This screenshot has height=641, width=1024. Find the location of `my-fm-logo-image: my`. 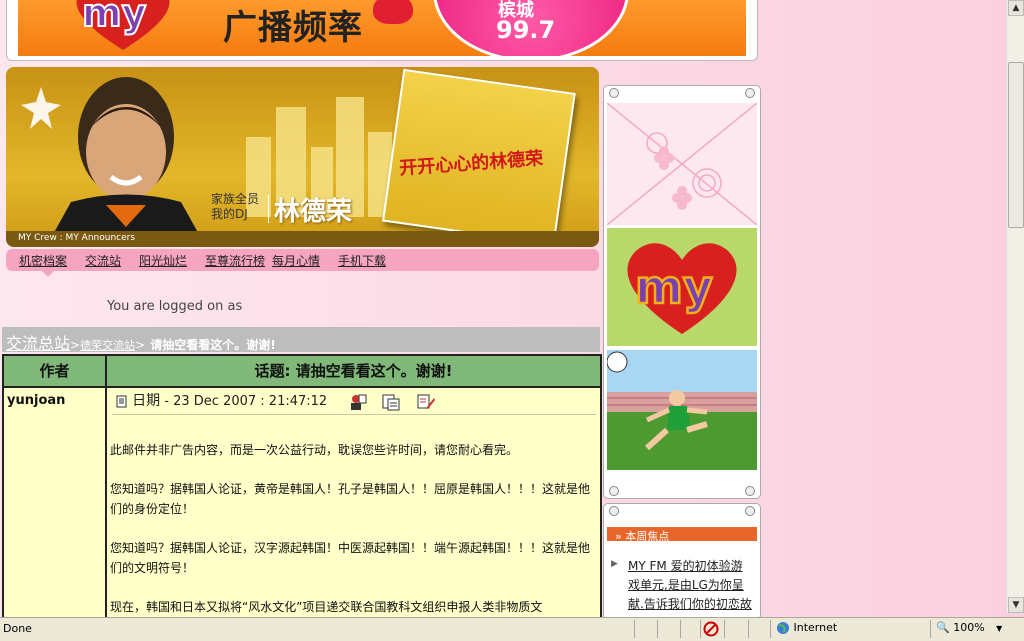

my-fm-logo-image: my is located at coordinates (682, 287).